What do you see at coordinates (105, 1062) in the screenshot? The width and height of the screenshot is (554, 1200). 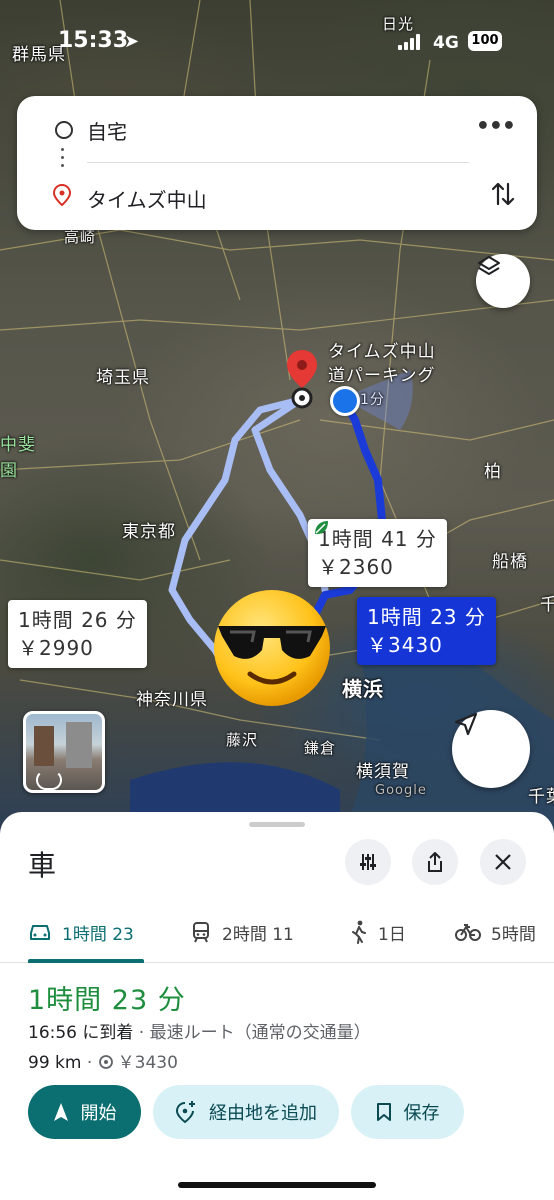 I see `toll-icon` at bounding box center [105, 1062].